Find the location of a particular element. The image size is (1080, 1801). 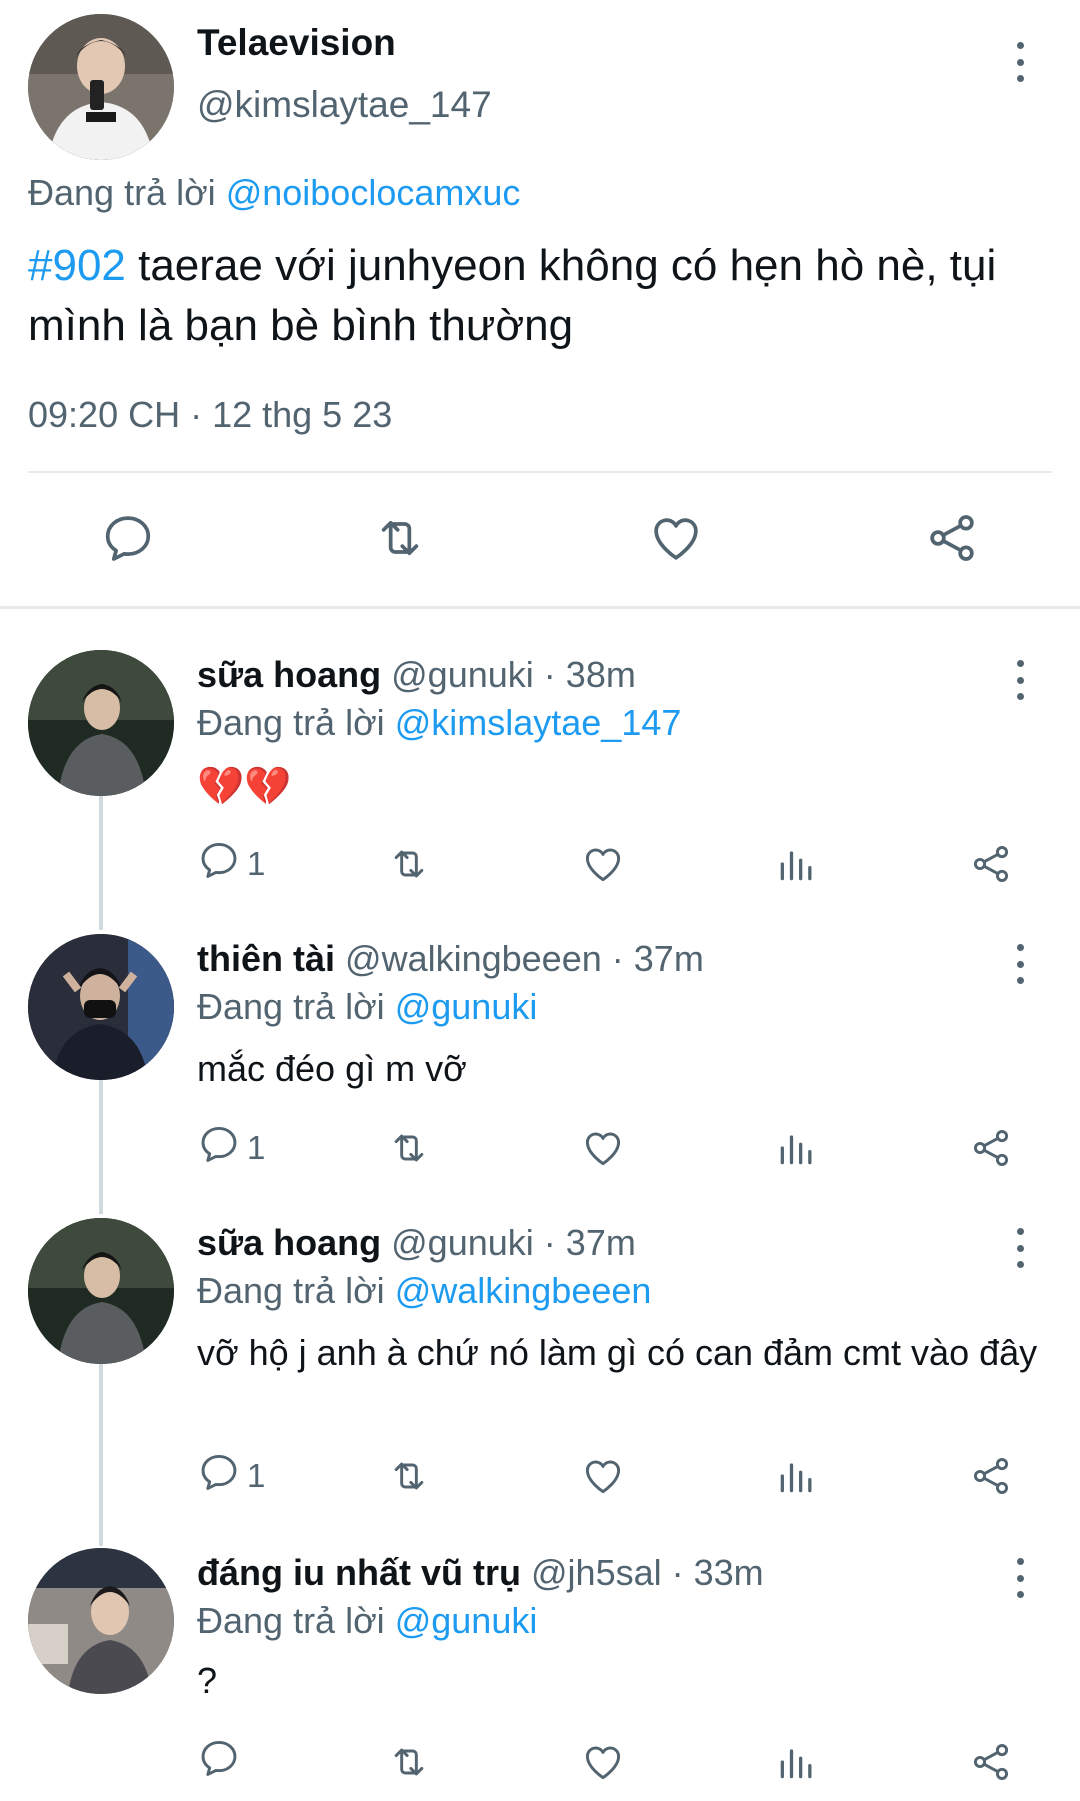

replying-to: Đang trả lời @noiboclocamxuc is located at coordinates (274, 193).